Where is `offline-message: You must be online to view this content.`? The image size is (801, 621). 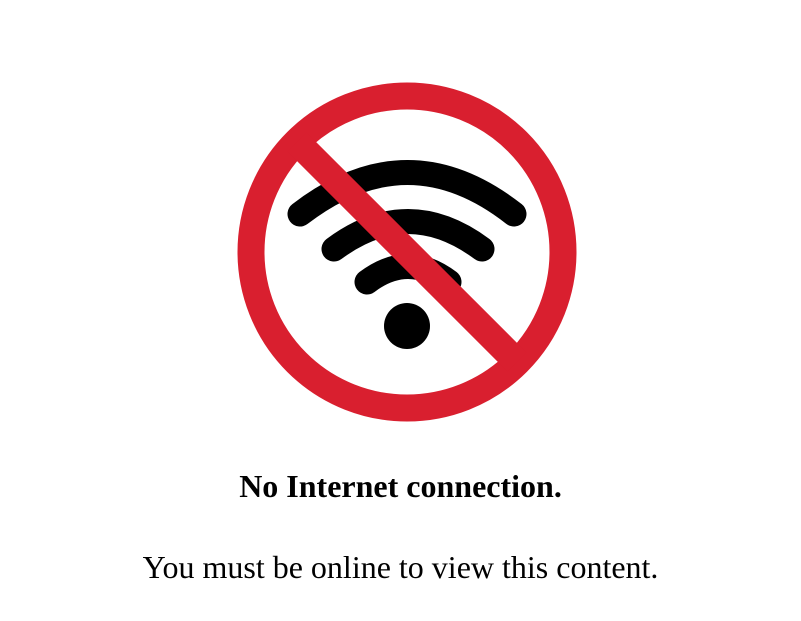
offline-message: You must be online to view this content. is located at coordinates (400, 567).